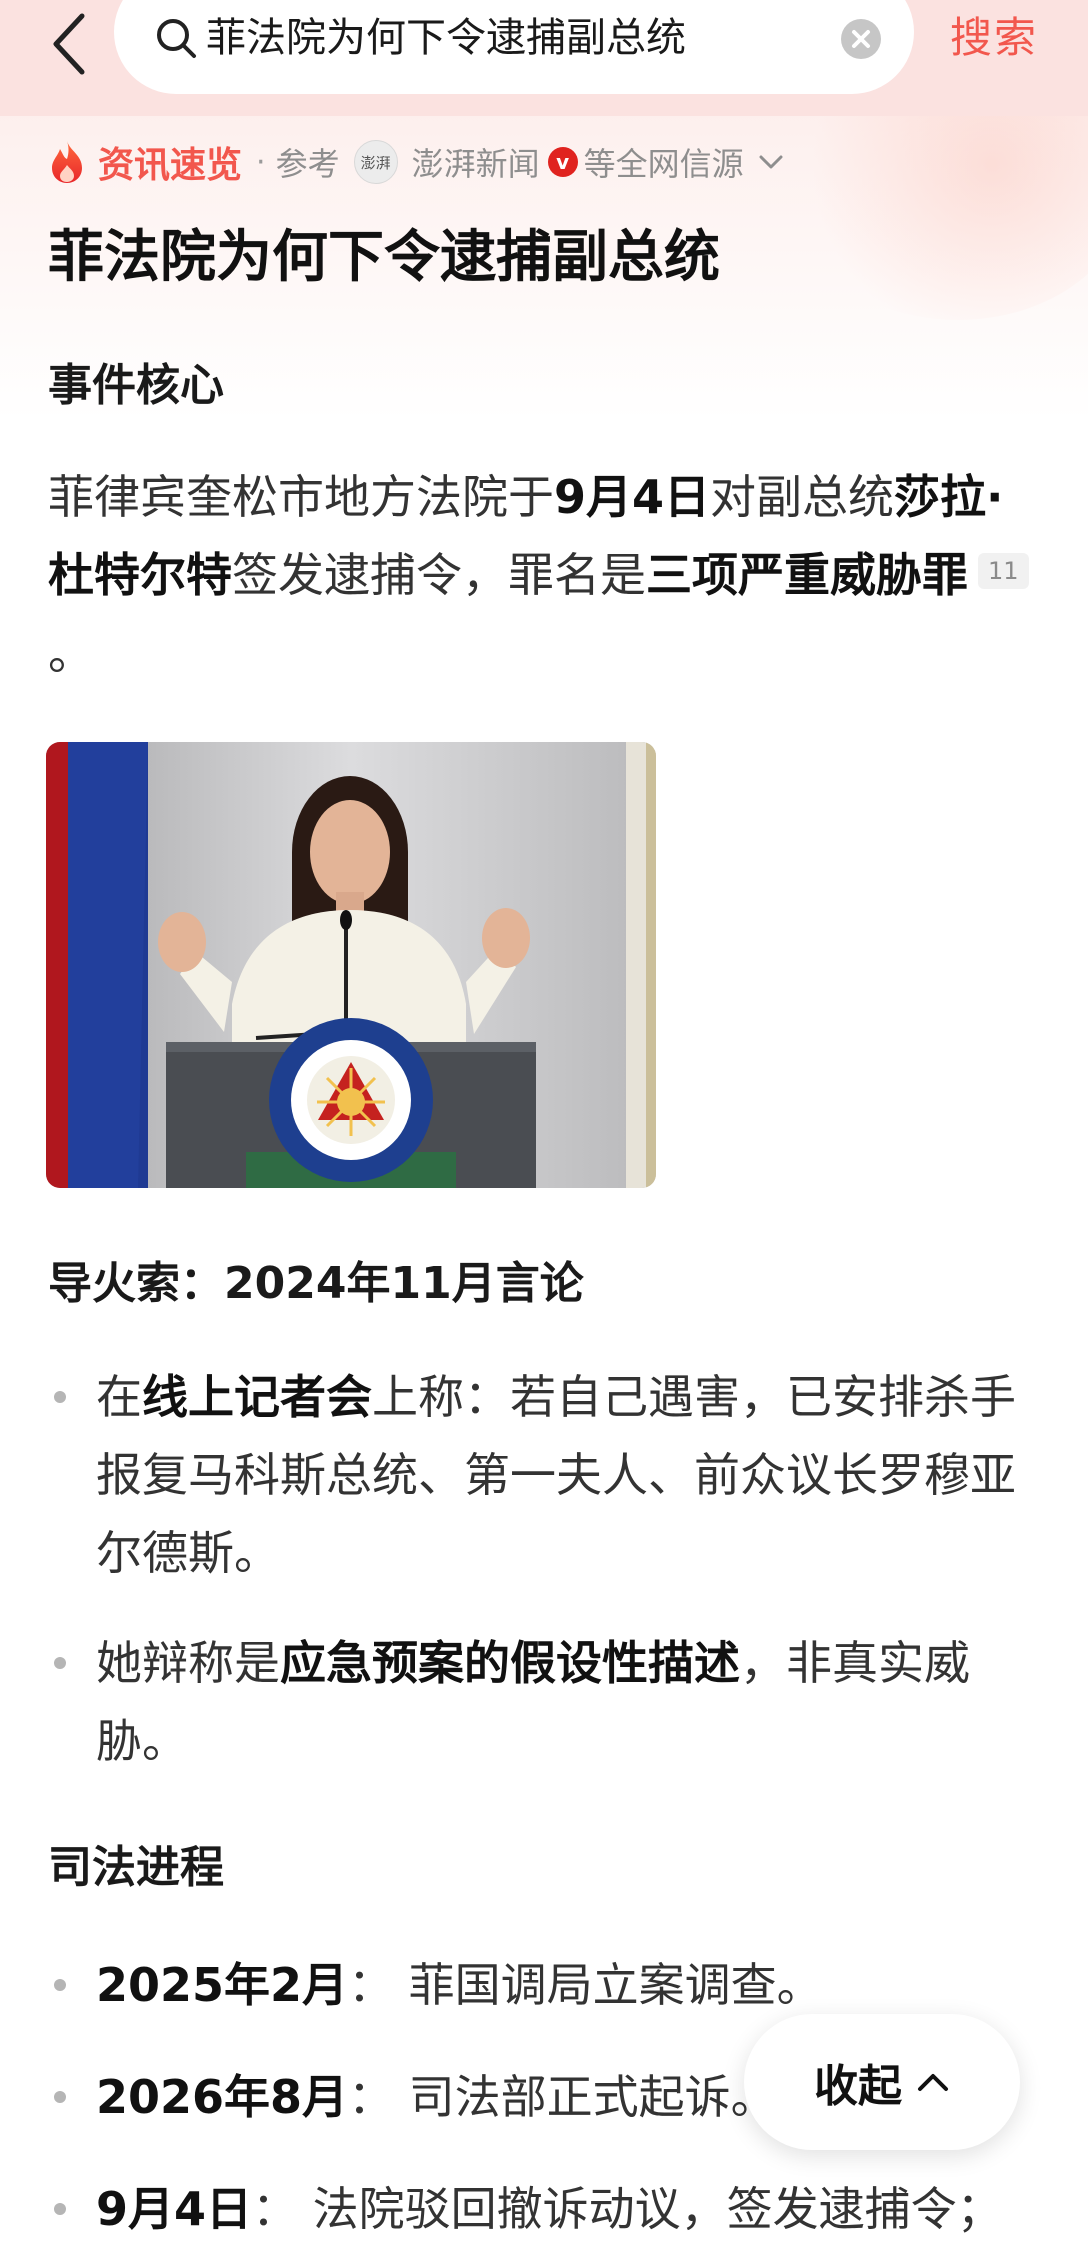 Image resolution: width=1088 pixels, height=2255 pixels. I want to click on collapse-label: 收起, so click(858, 2086).